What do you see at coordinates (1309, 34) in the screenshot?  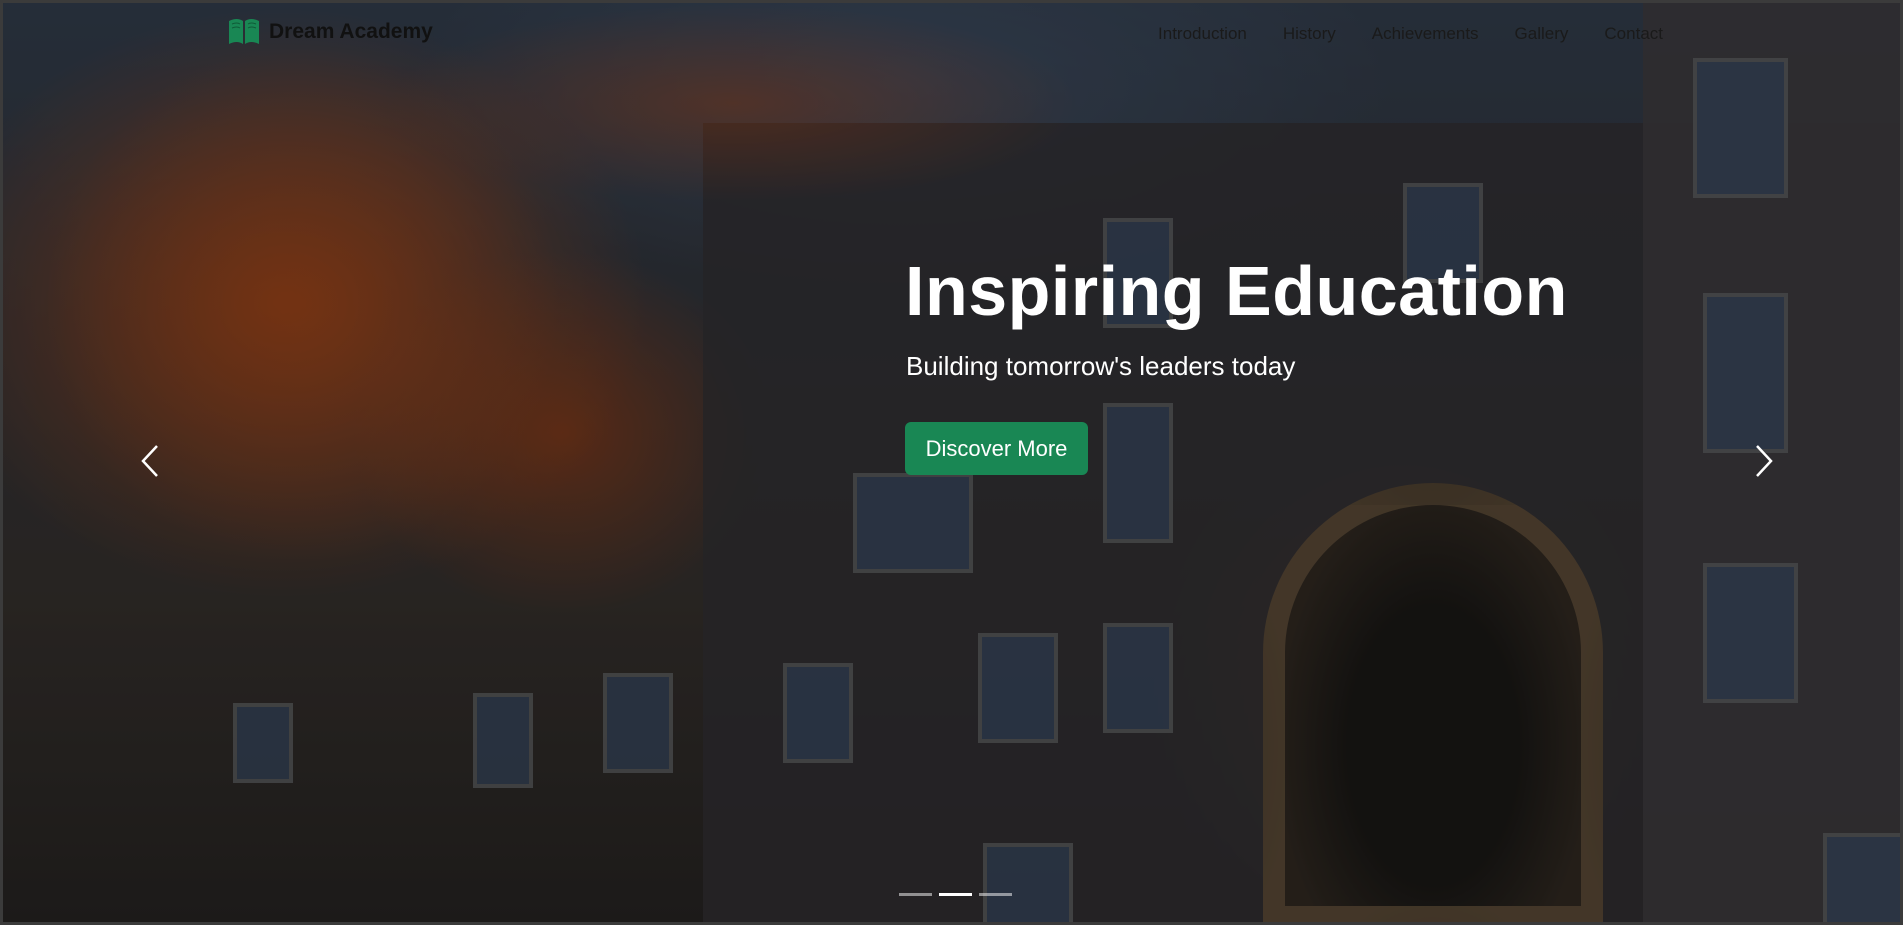 I see `nav-link-history: History` at bounding box center [1309, 34].